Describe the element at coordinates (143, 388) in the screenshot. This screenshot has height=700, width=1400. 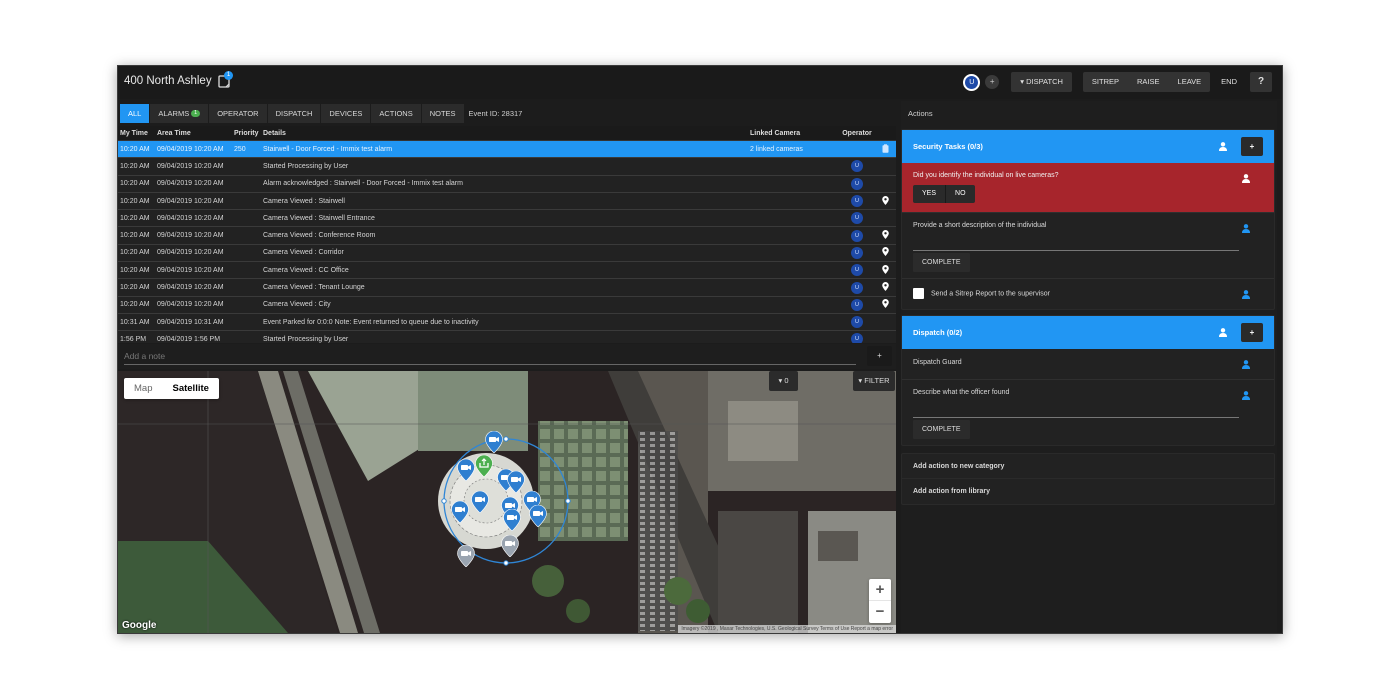
I see `map-type-map: Map` at that location.